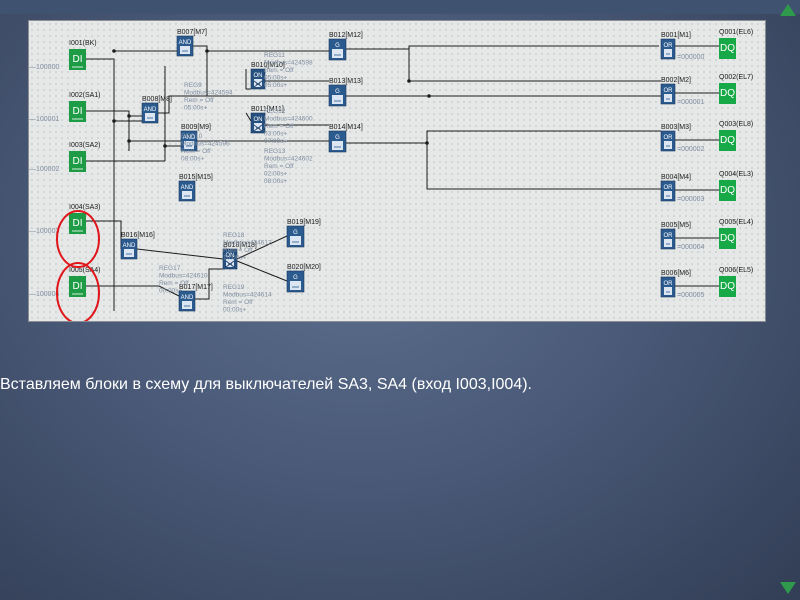 This screenshot has width=800, height=600. I want to click on or-block-ref: =000003, so click(691, 199).